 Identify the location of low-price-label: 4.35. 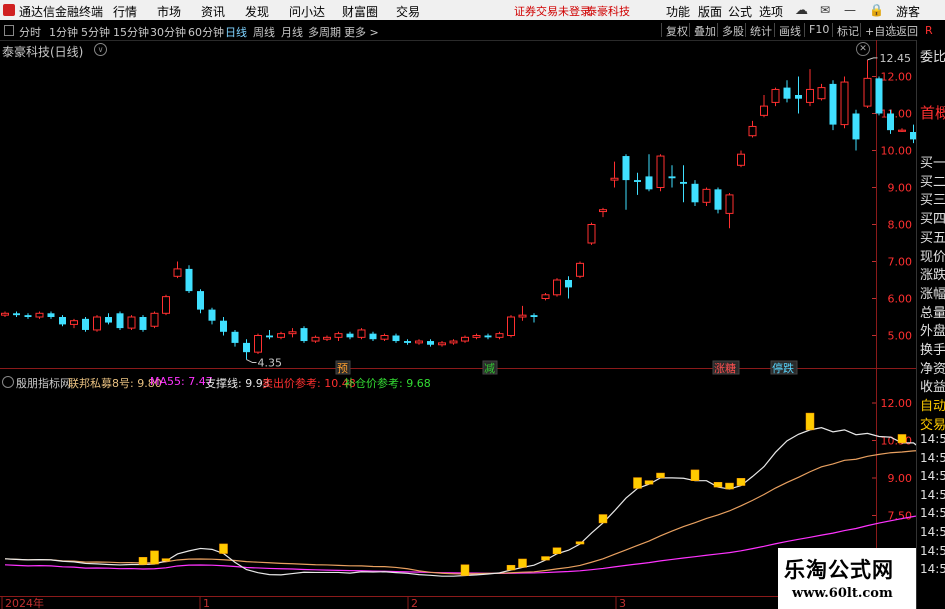
(270, 363).